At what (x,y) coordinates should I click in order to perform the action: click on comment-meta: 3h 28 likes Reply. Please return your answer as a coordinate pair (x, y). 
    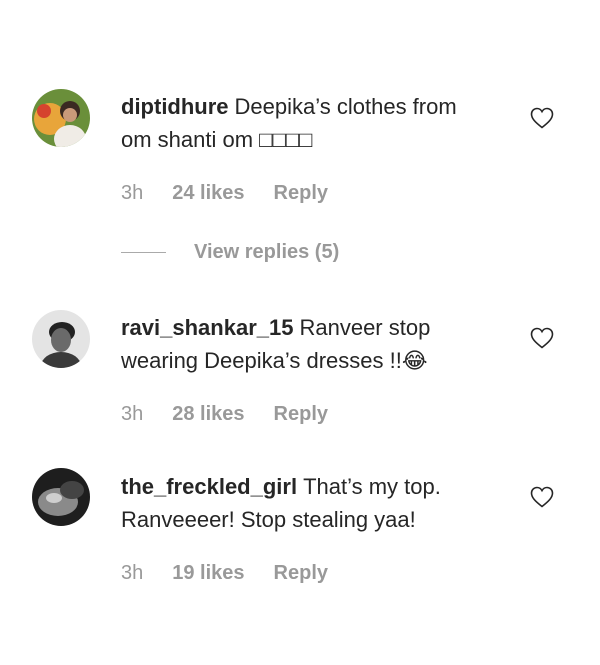
    Looking at the image, I should click on (239, 414).